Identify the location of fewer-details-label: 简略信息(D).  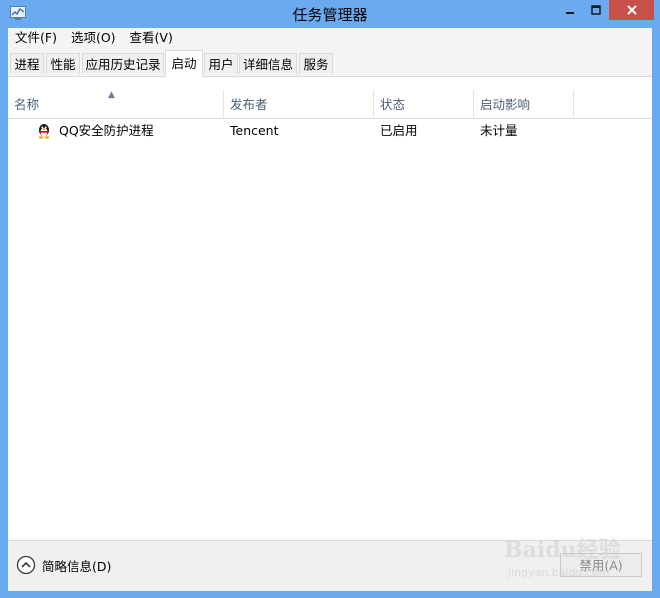
(77, 566).